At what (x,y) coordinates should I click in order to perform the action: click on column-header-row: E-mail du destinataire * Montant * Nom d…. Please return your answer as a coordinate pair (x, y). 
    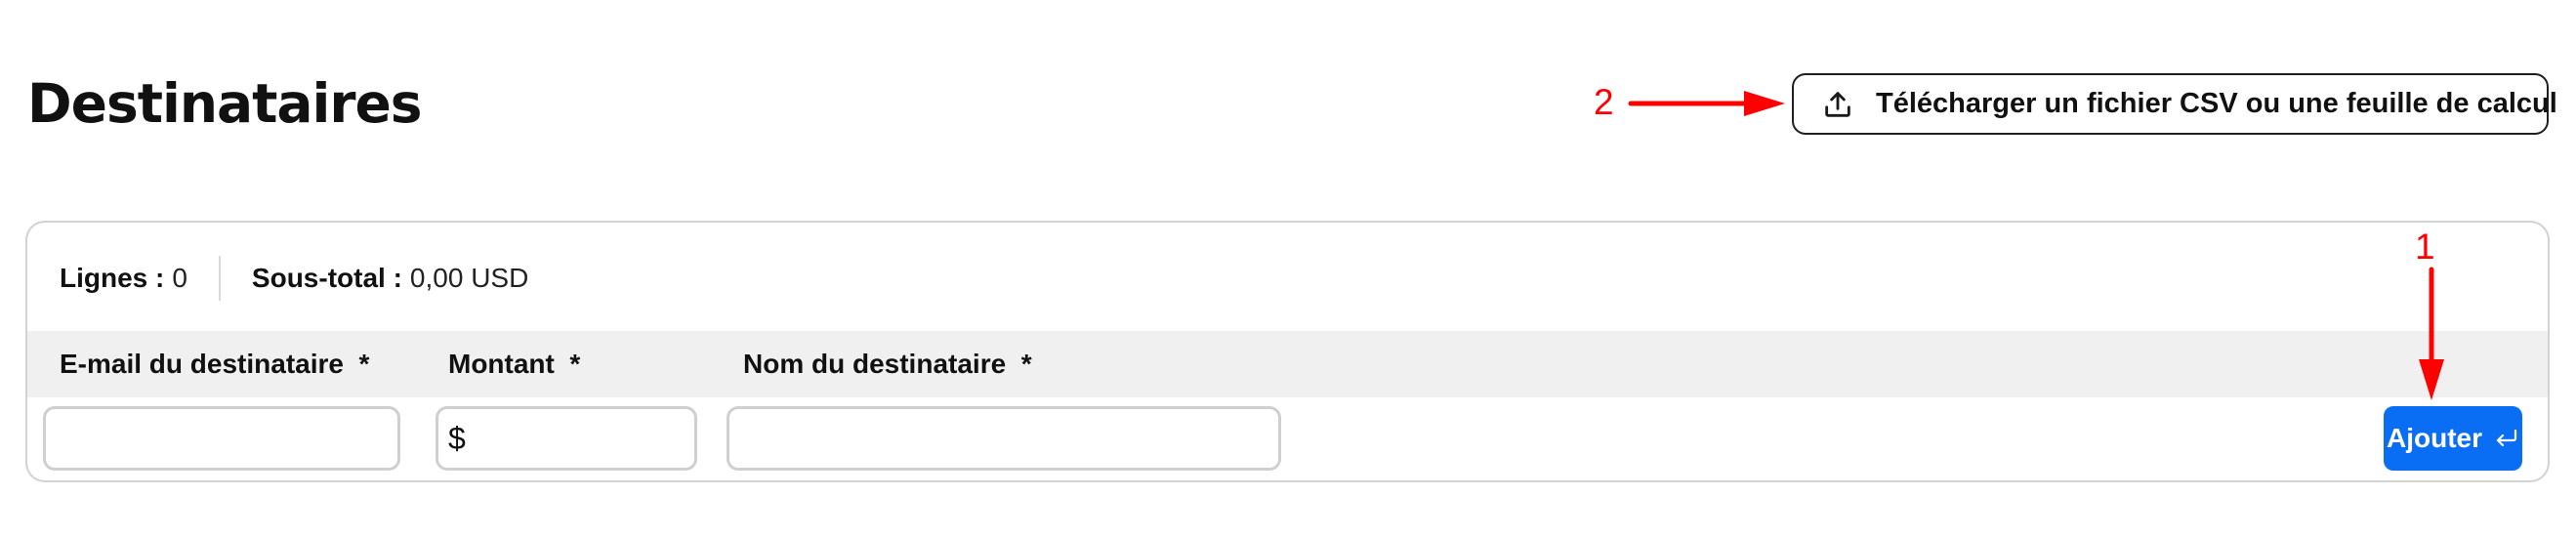
    Looking at the image, I should click on (1287, 364).